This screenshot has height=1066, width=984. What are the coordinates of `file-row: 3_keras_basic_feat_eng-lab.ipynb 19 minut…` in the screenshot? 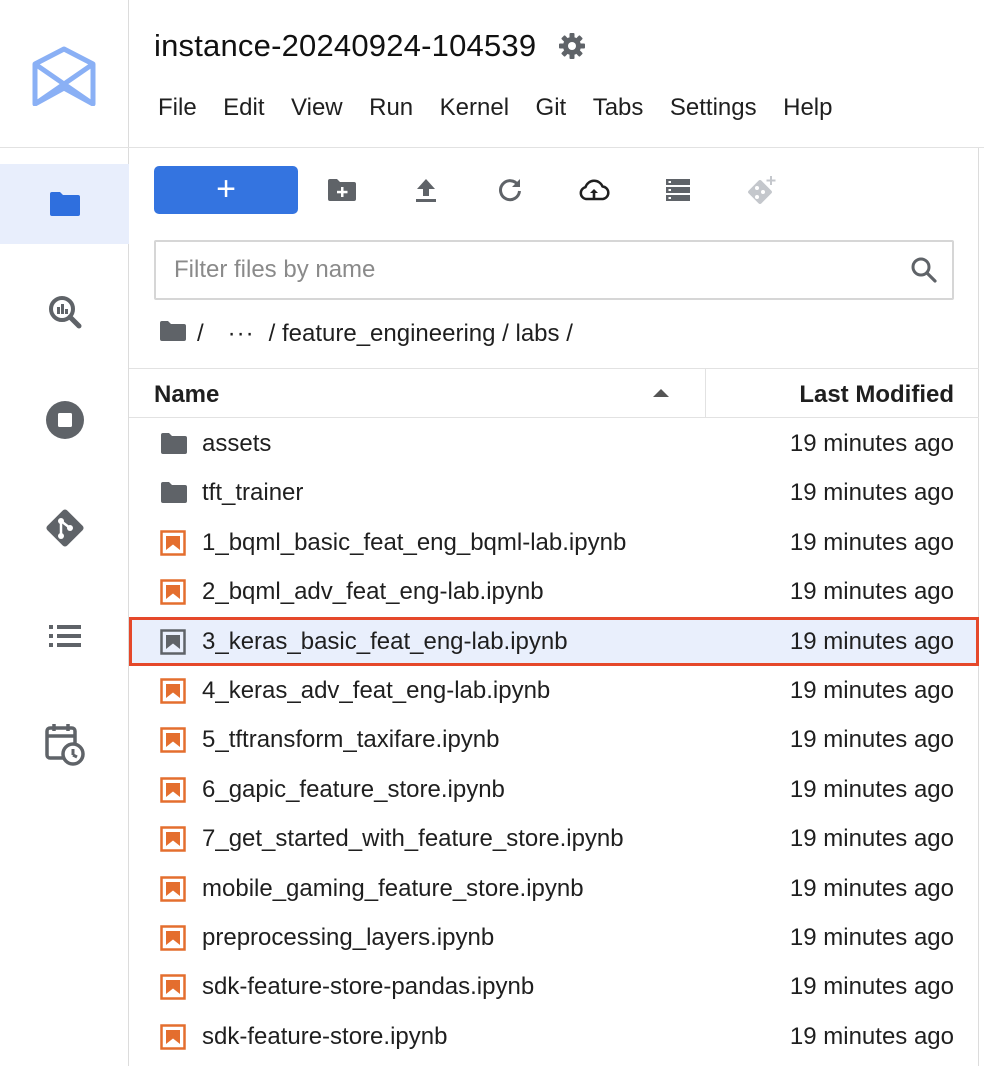 It's located at (554, 641).